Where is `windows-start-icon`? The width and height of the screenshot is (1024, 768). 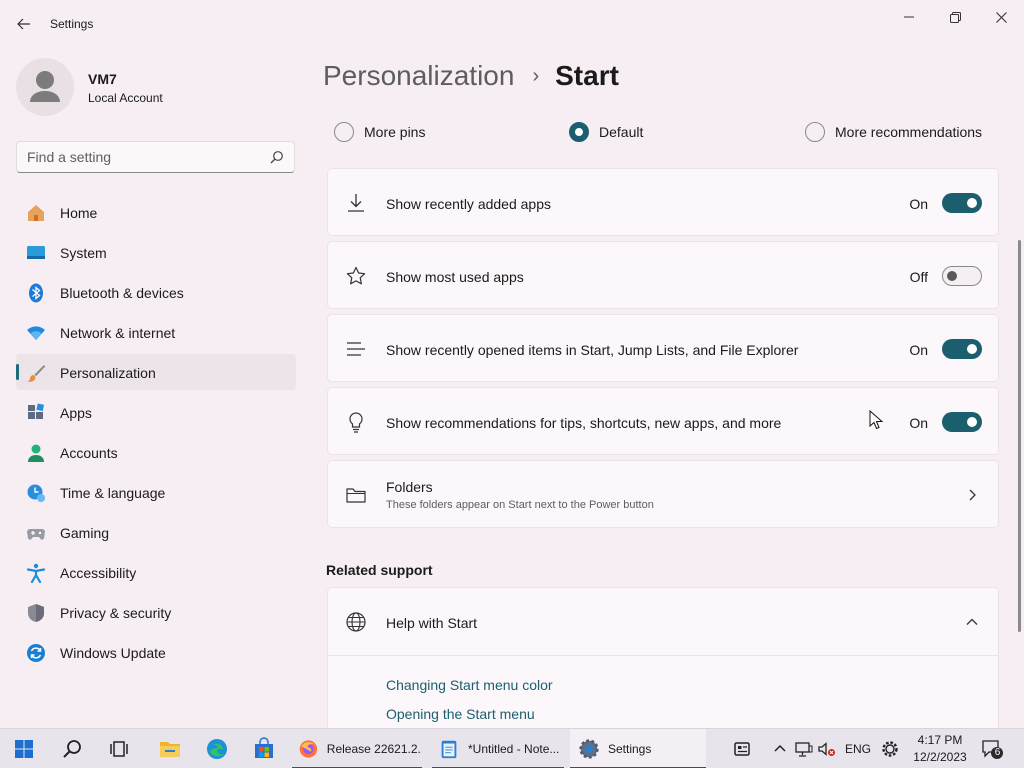 windows-start-icon is located at coordinates (24, 749).